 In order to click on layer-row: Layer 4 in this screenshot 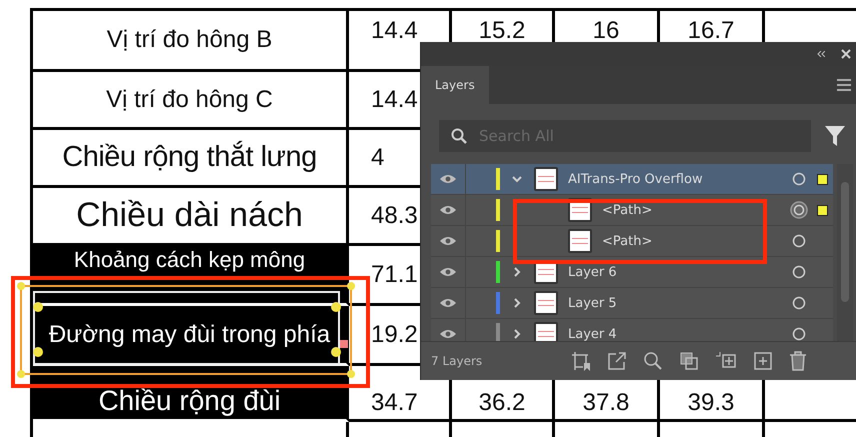, I will do `click(632, 330)`.